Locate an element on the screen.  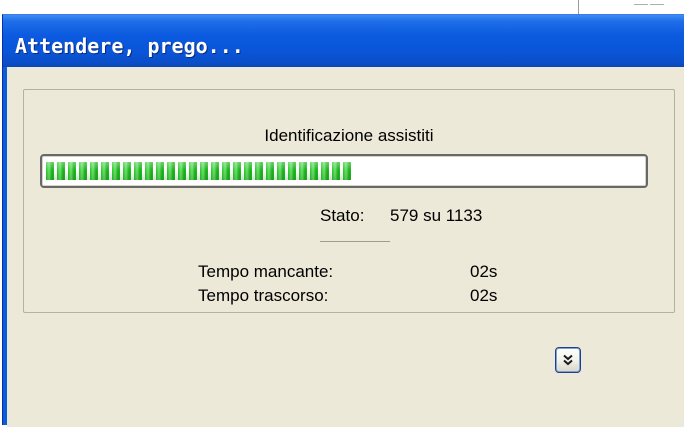
status-label: Stato: is located at coordinates (342, 215).